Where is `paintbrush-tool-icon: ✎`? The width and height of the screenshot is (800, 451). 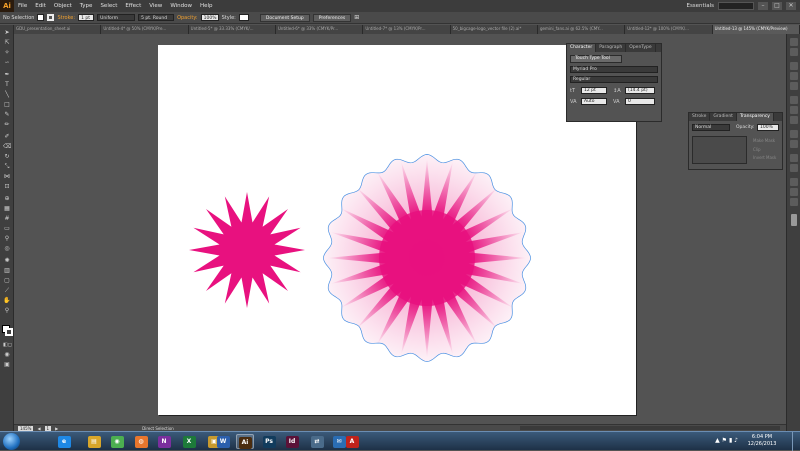
paintbrush-tool-icon: ✎ is located at coordinates (7, 115).